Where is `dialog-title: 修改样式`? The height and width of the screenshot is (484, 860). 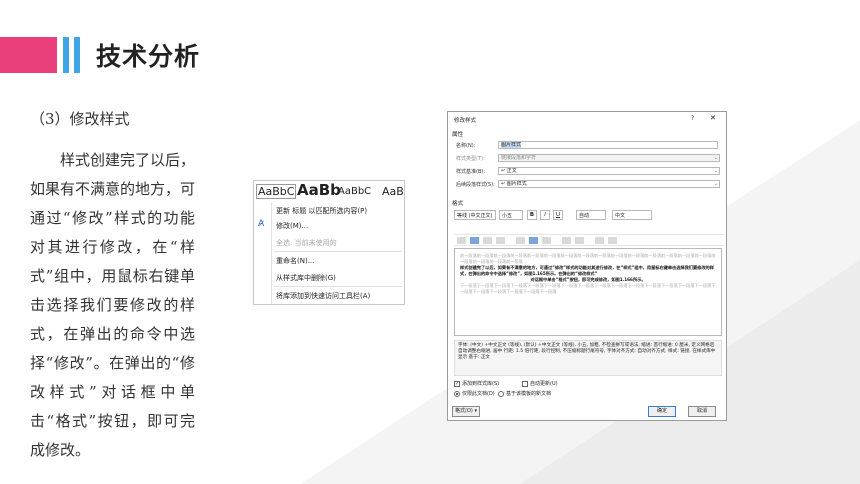
dialog-title: 修改样式 is located at coordinates (465, 121).